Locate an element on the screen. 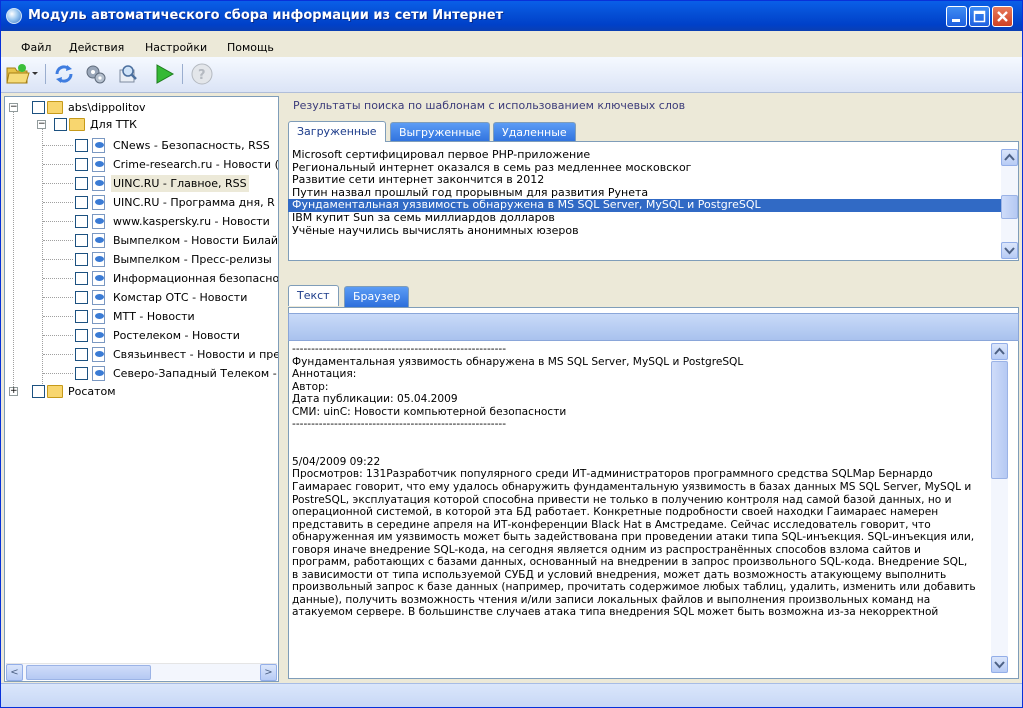 The width and height of the screenshot is (1023, 708). tree-item: Ростелеком - Новости is located at coordinates (141, 335).